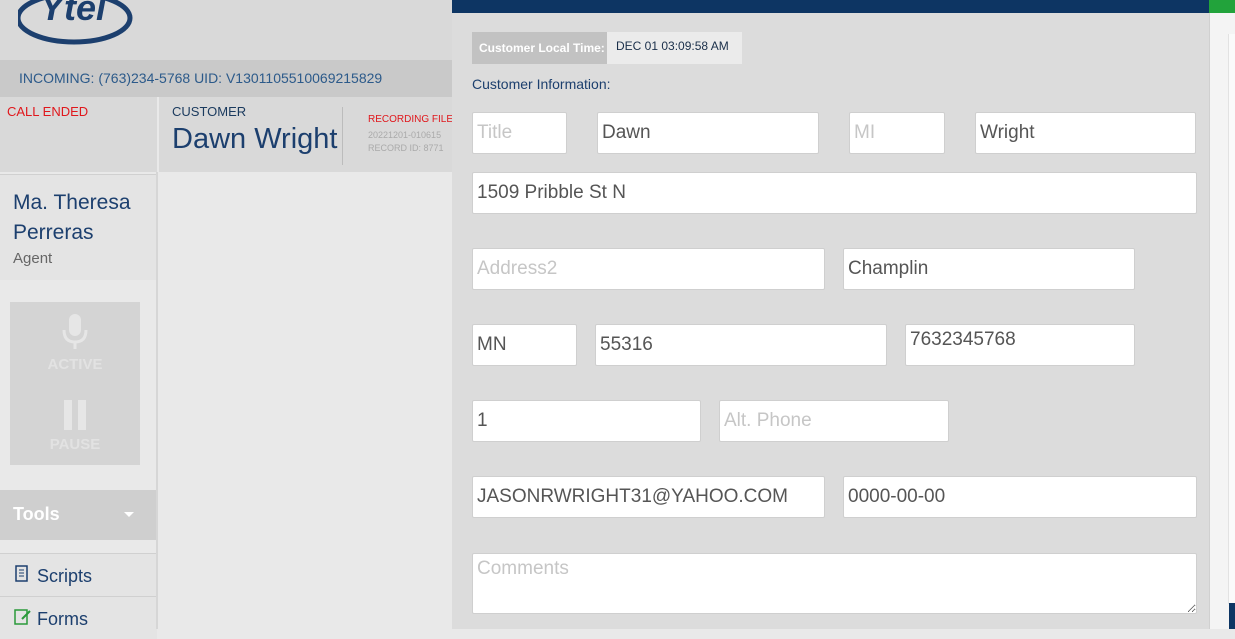 Image resolution: width=1235 pixels, height=639 pixels. What do you see at coordinates (75, 383) in the screenshot?
I see `mic-panel: ACTIVE PAUSE` at bounding box center [75, 383].